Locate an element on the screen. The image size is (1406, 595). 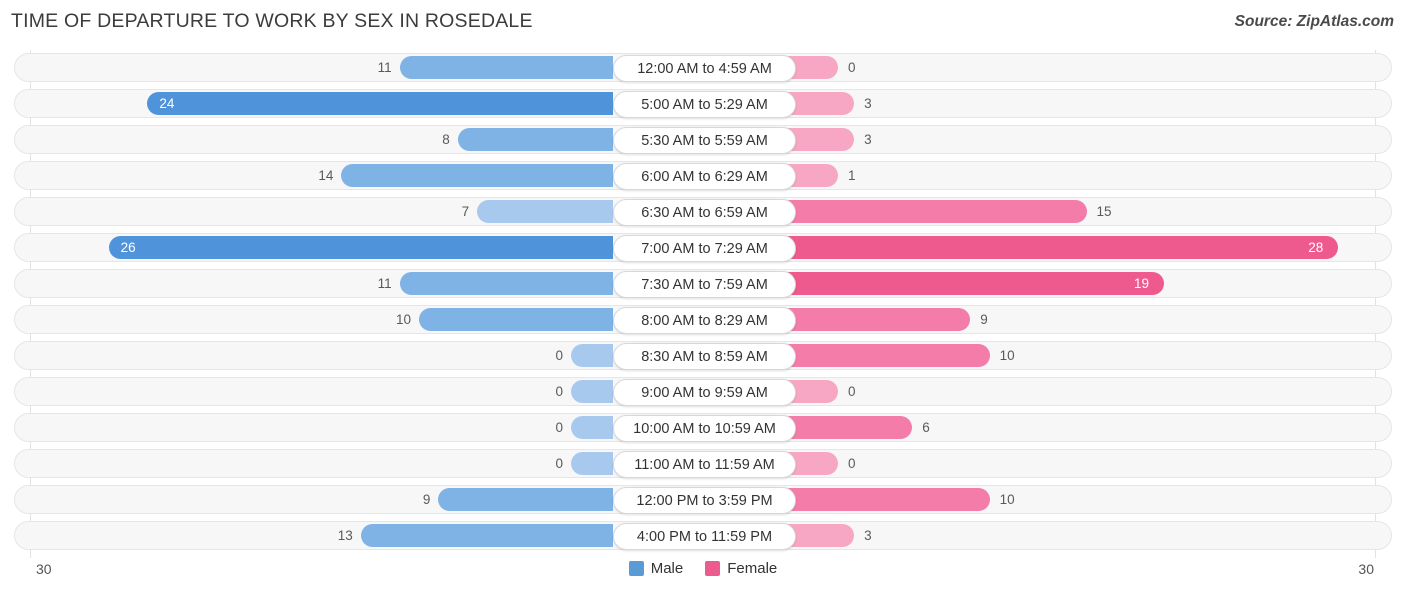
value-label-female: 19 is located at coordinates (1141, 283).